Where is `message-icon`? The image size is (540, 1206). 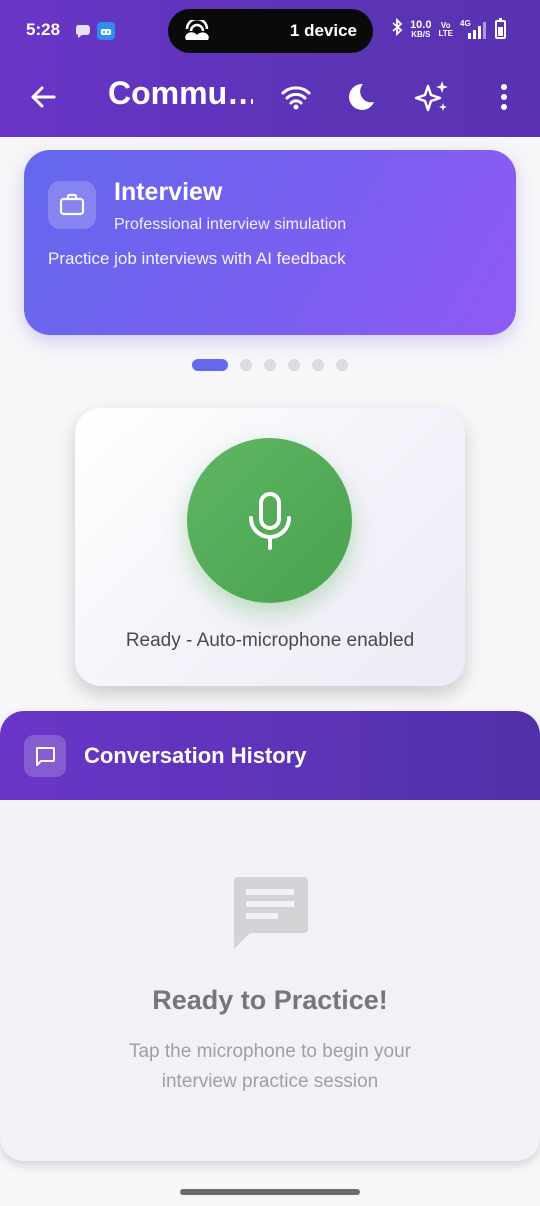
message-icon is located at coordinates (270, 915).